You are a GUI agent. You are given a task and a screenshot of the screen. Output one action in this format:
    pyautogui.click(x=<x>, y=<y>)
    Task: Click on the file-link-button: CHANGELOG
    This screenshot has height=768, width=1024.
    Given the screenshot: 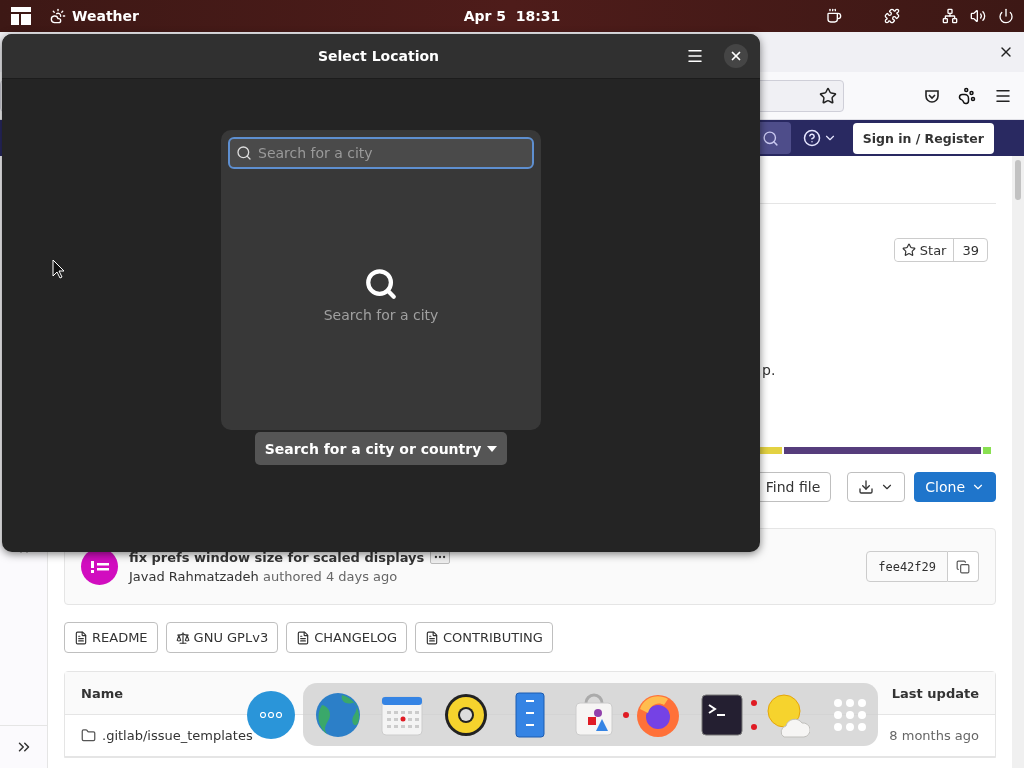 What is the action you would take?
    pyautogui.click(x=346, y=637)
    